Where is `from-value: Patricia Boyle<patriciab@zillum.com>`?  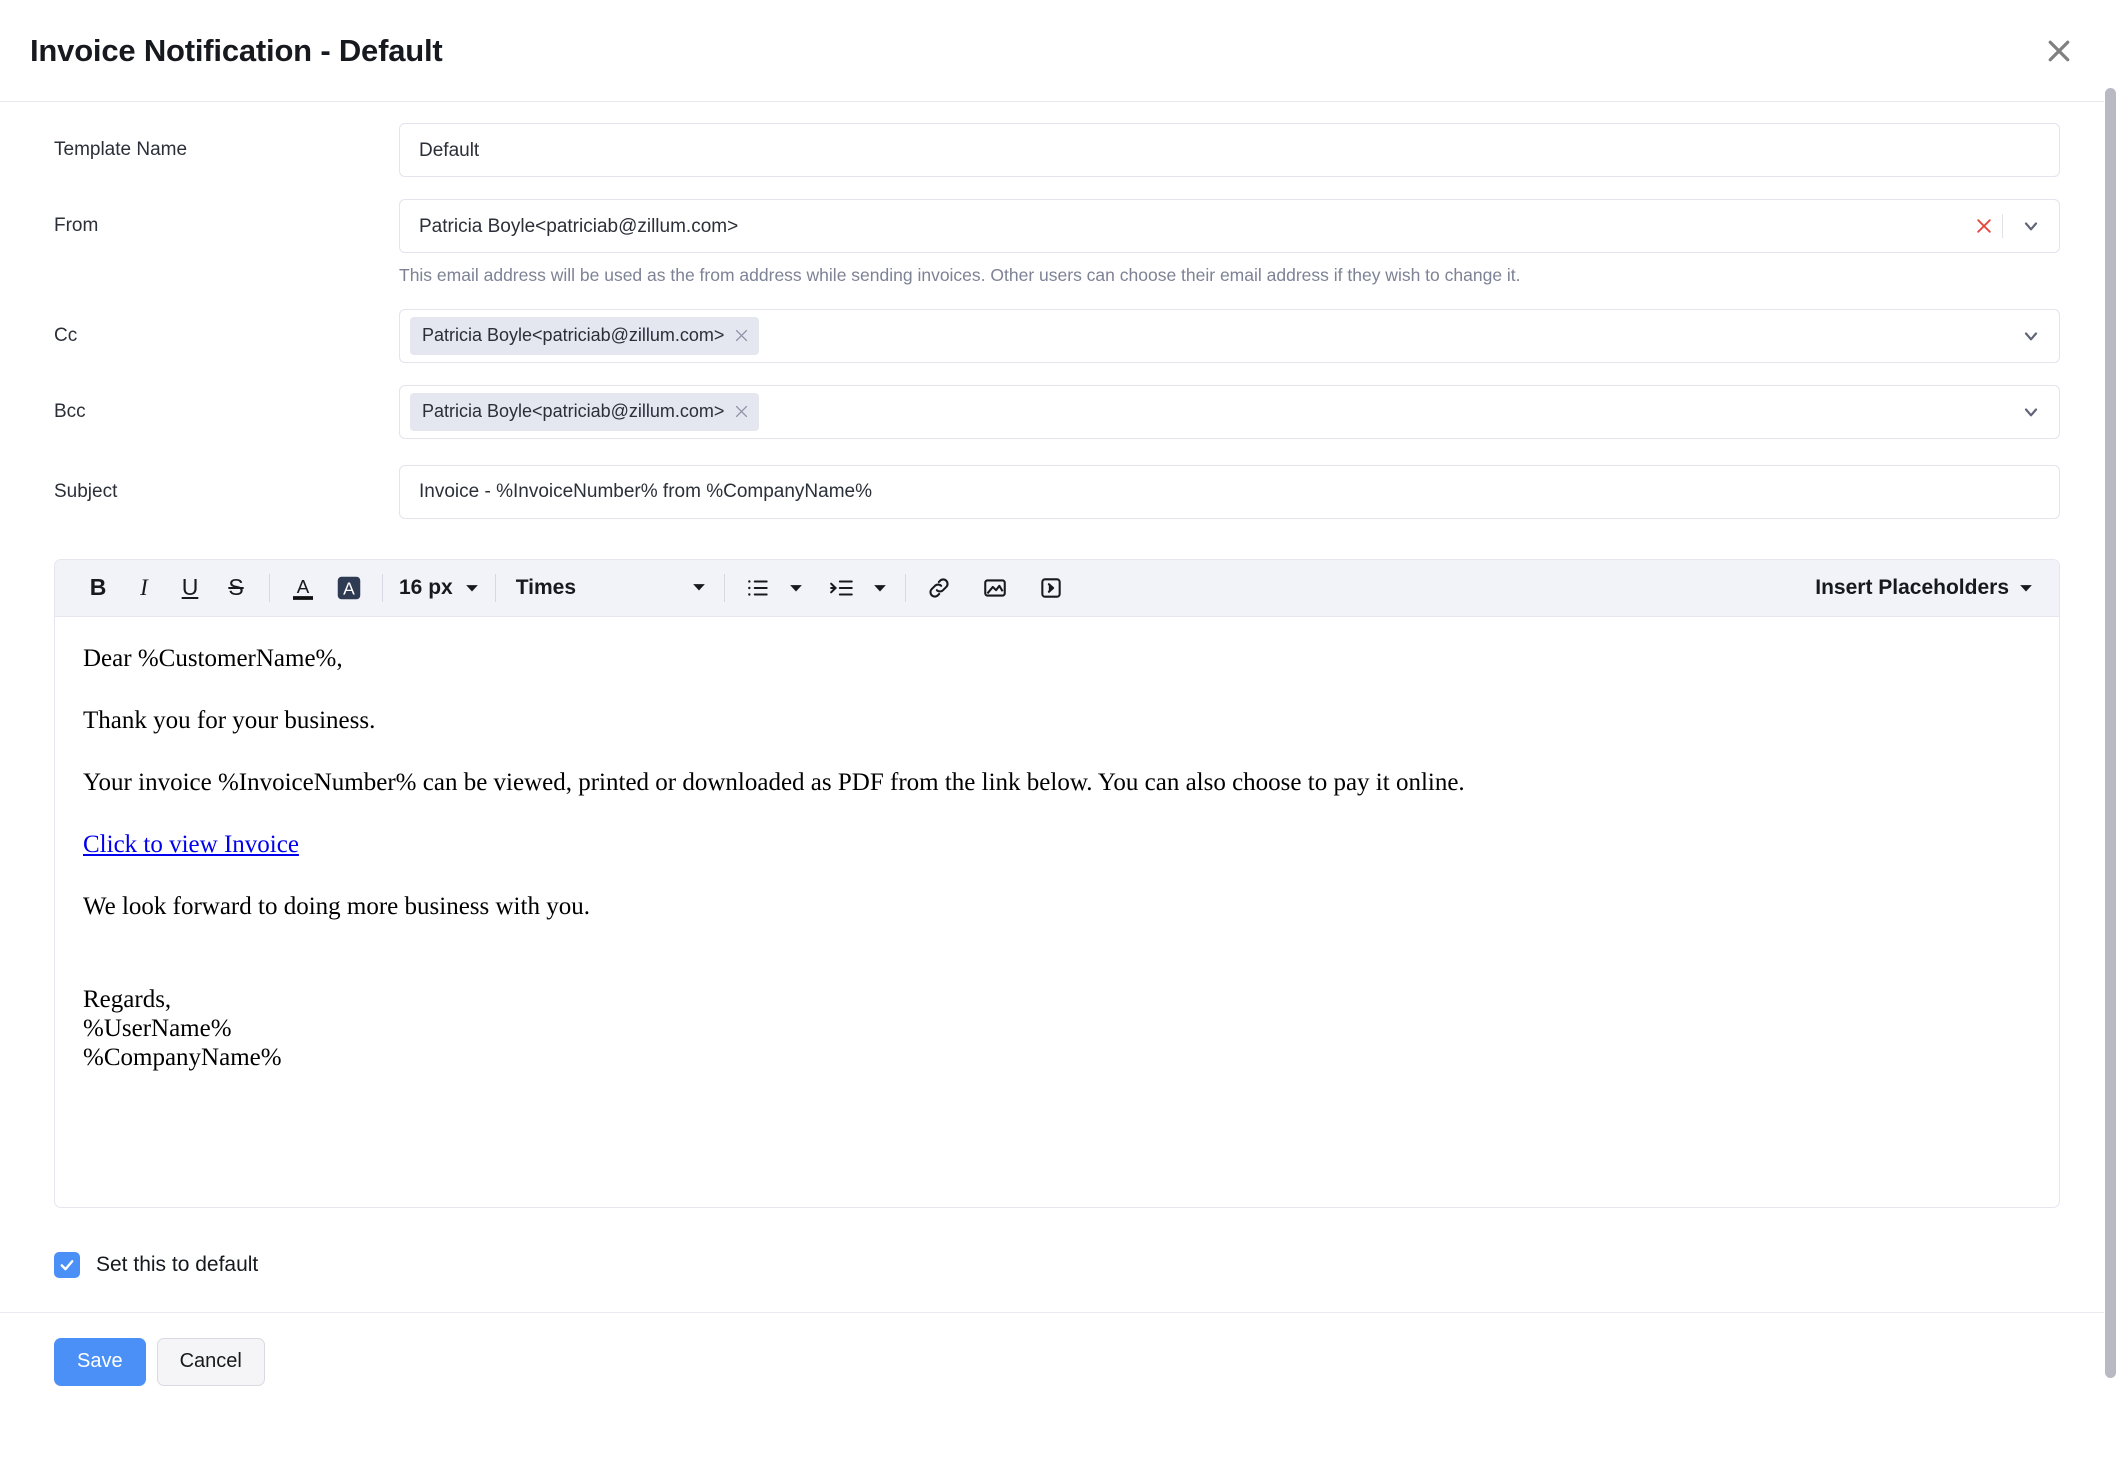 from-value: Patricia Boyle<patriciab@zillum.com> is located at coordinates (579, 226).